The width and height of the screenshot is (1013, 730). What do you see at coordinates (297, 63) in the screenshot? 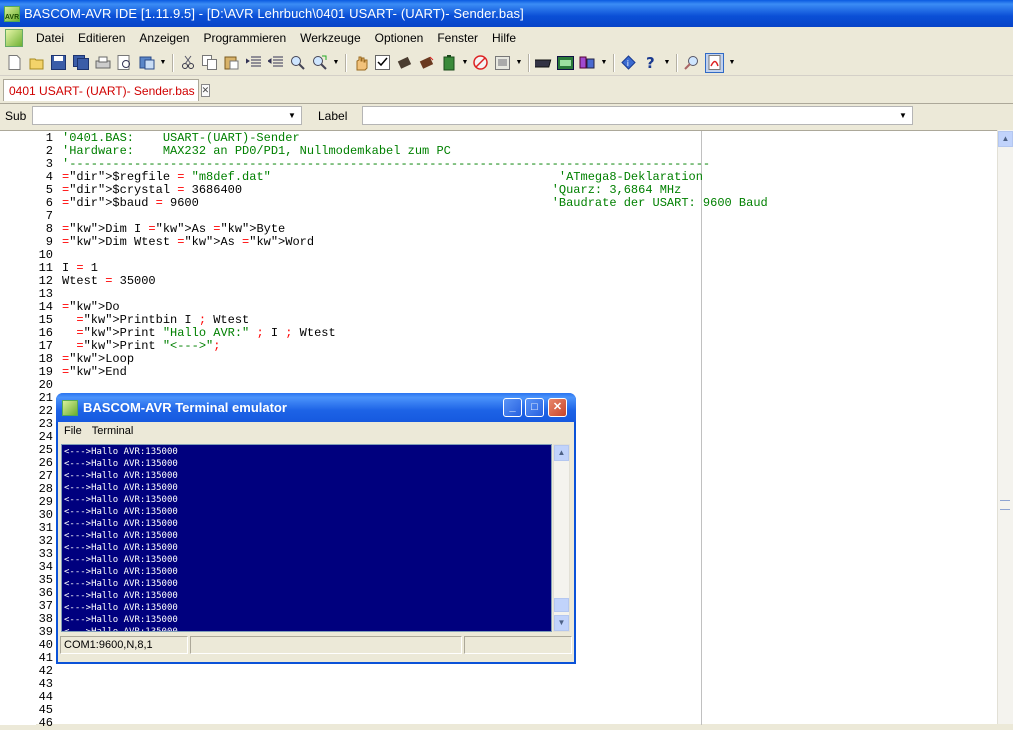
I see `find-icon` at bounding box center [297, 63].